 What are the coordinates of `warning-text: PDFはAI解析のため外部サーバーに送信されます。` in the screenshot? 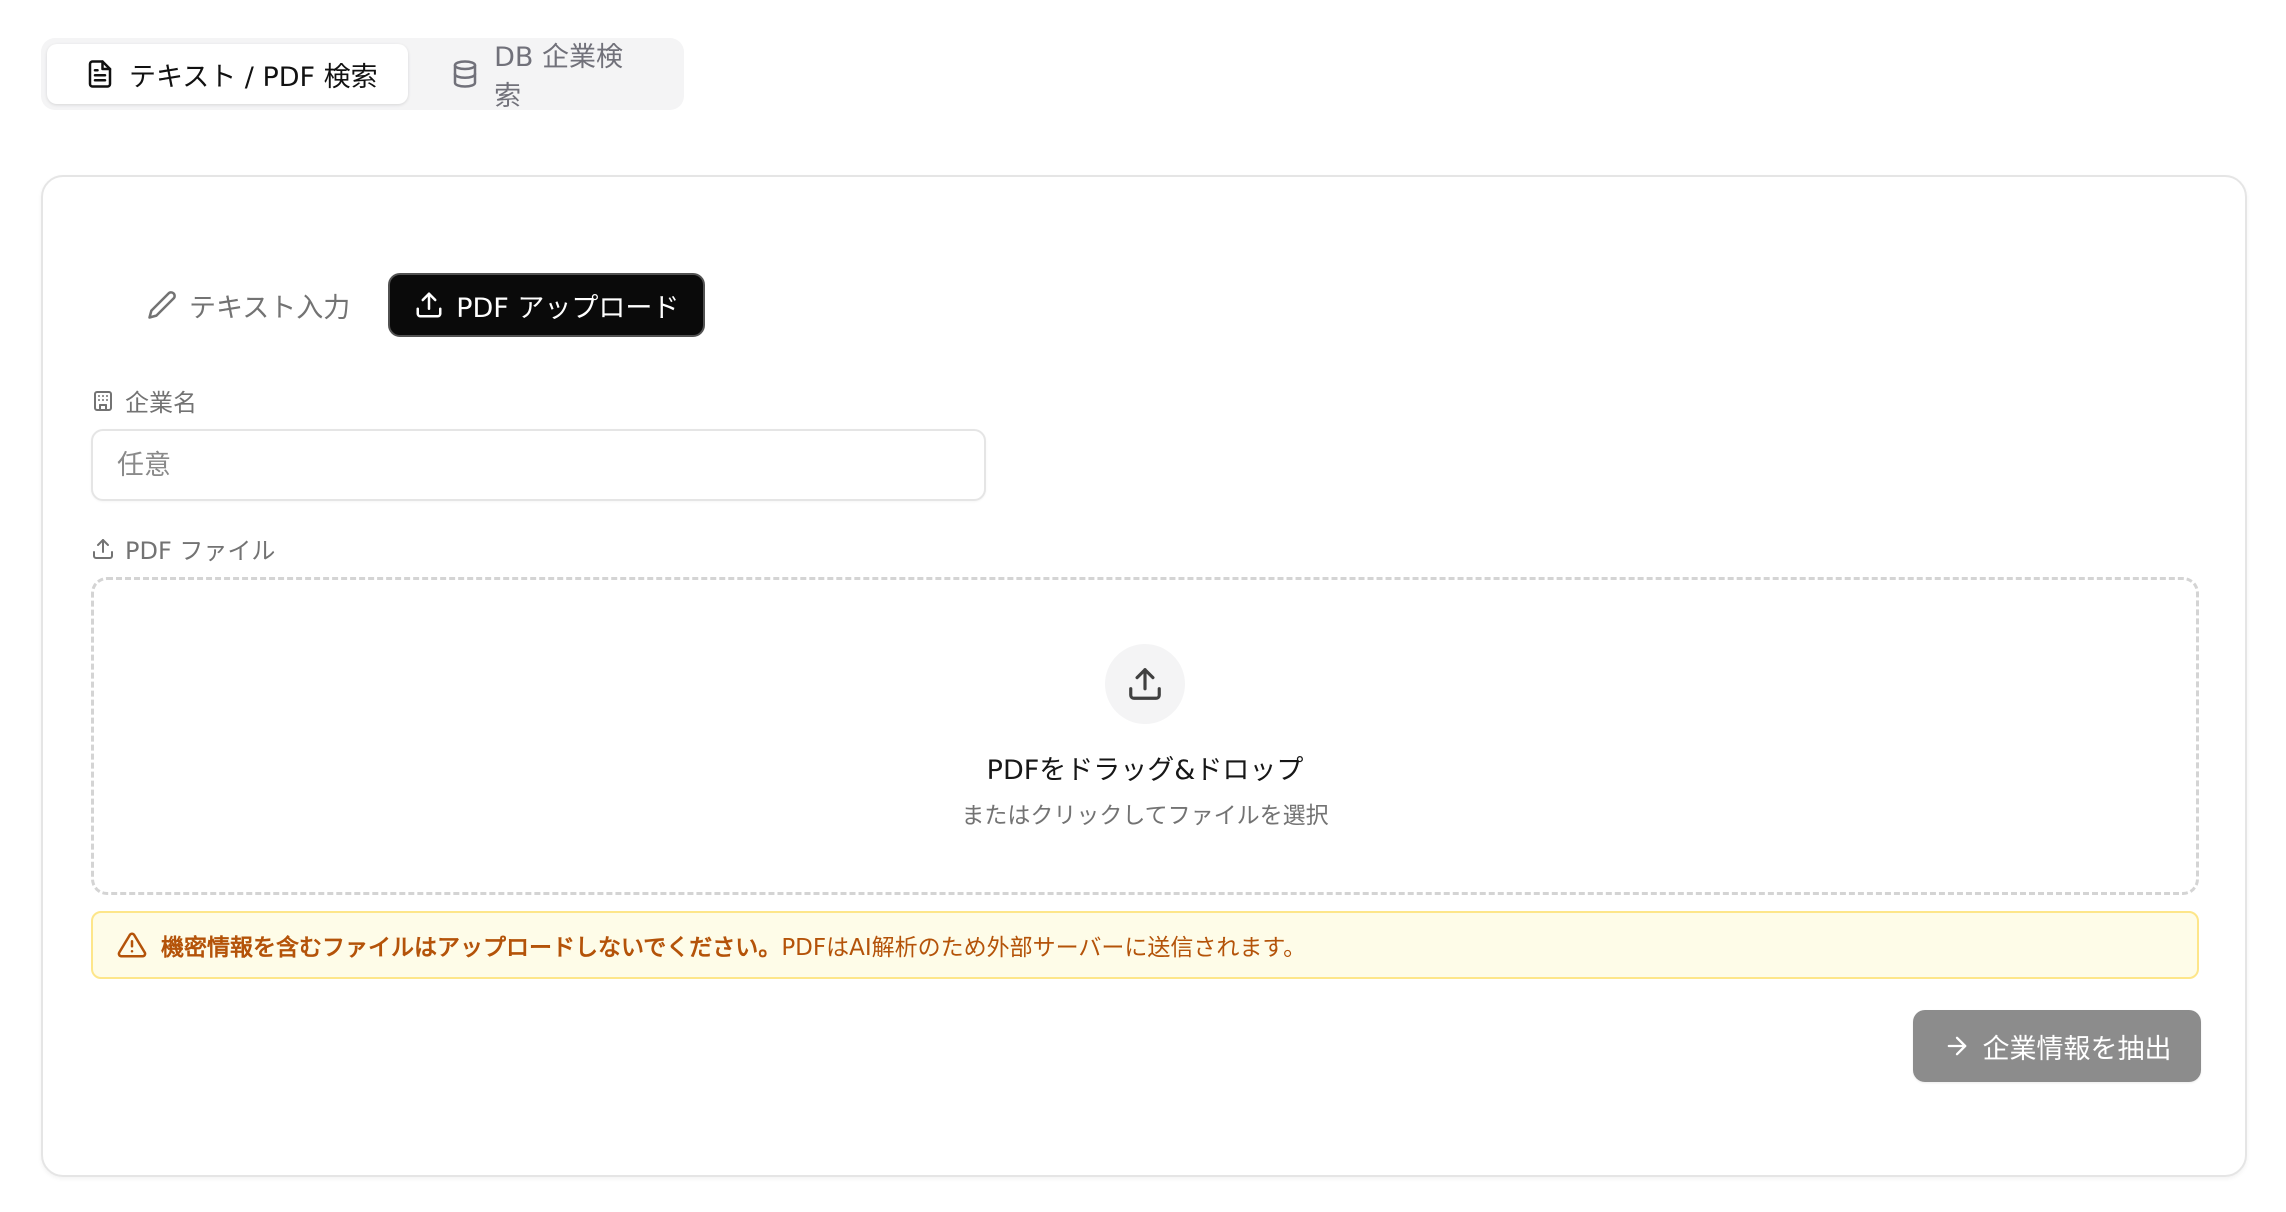 It's located at (1044, 948).